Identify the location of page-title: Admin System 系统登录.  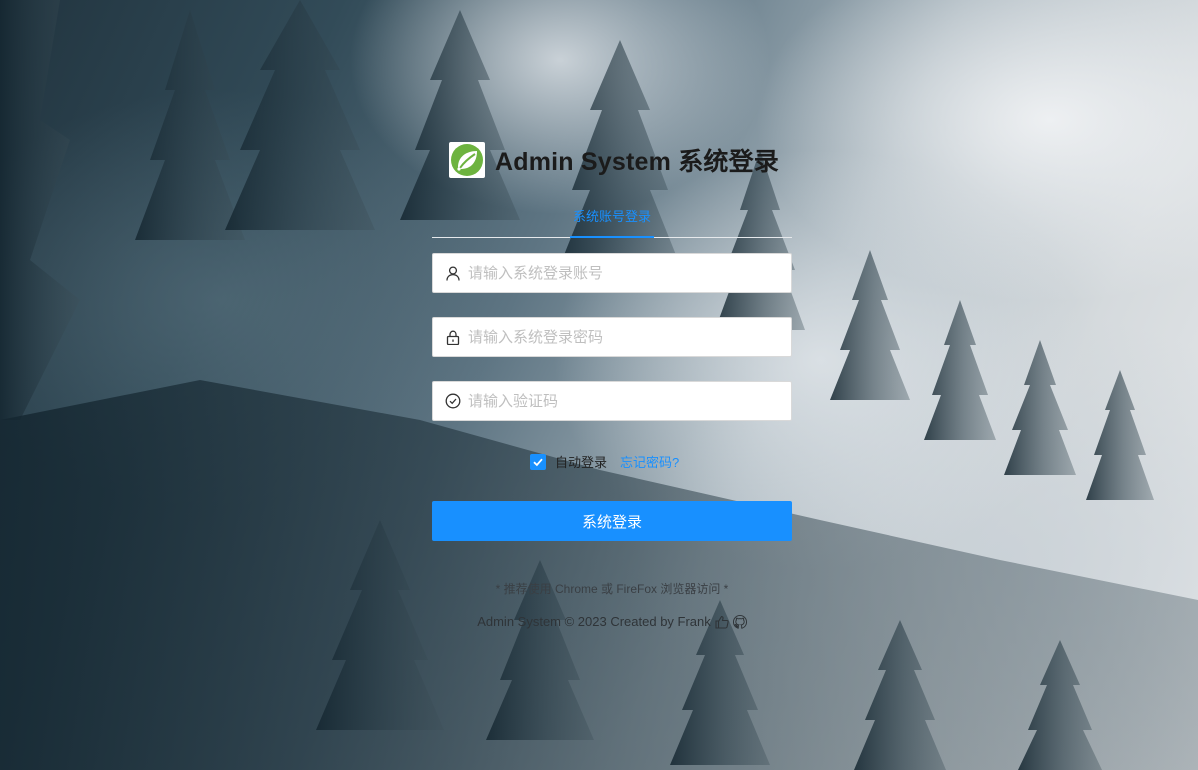
(637, 162).